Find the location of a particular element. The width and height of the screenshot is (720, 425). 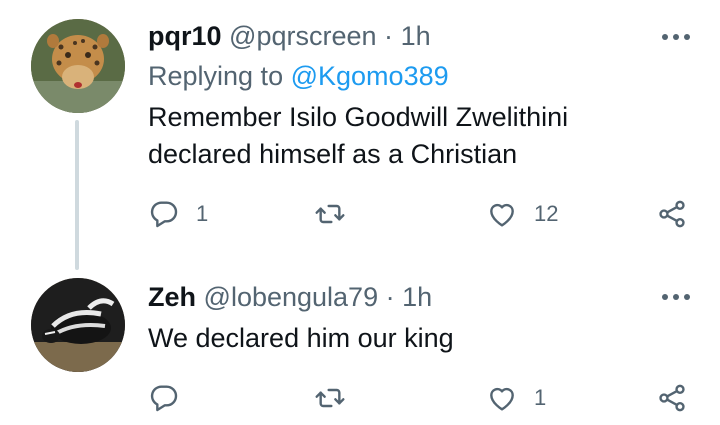

tweet-text: We declared him our king is located at coordinates (418, 338).